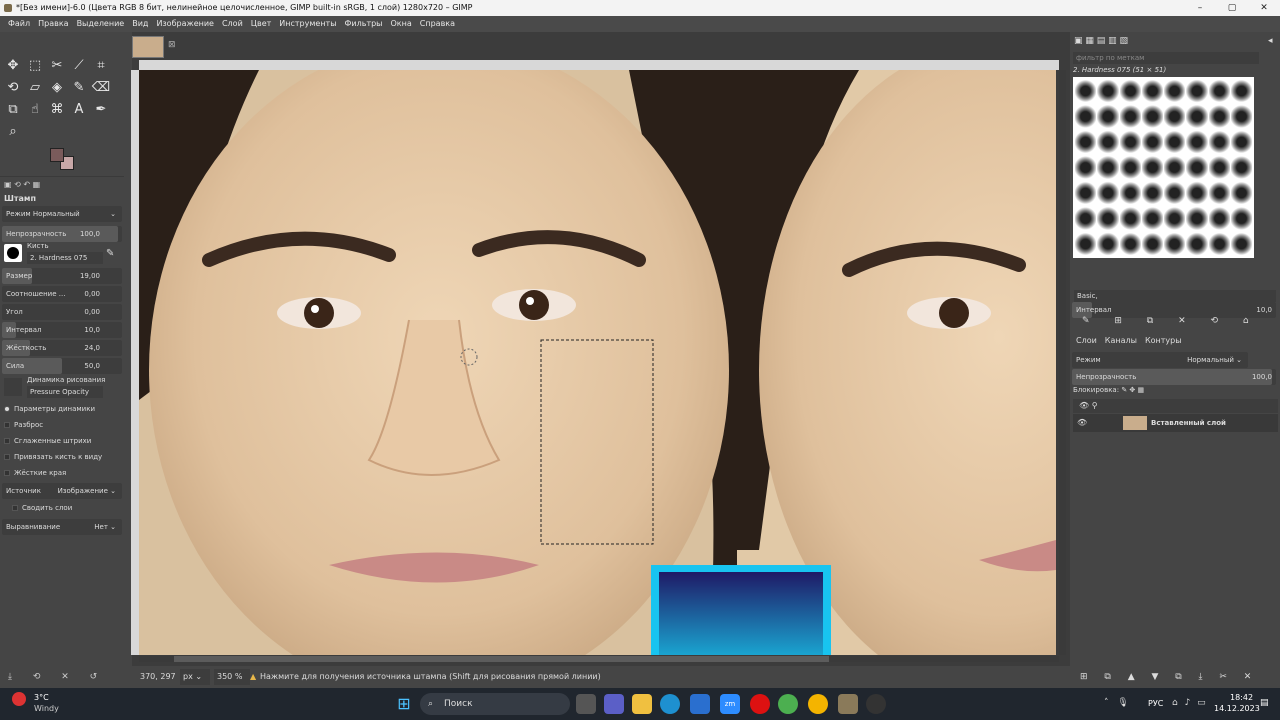 Image resolution: width=1280 pixels, height=720 pixels. Describe the element at coordinates (1124, 390) in the screenshot. I see `lock-pixels-icon: ✎` at that location.